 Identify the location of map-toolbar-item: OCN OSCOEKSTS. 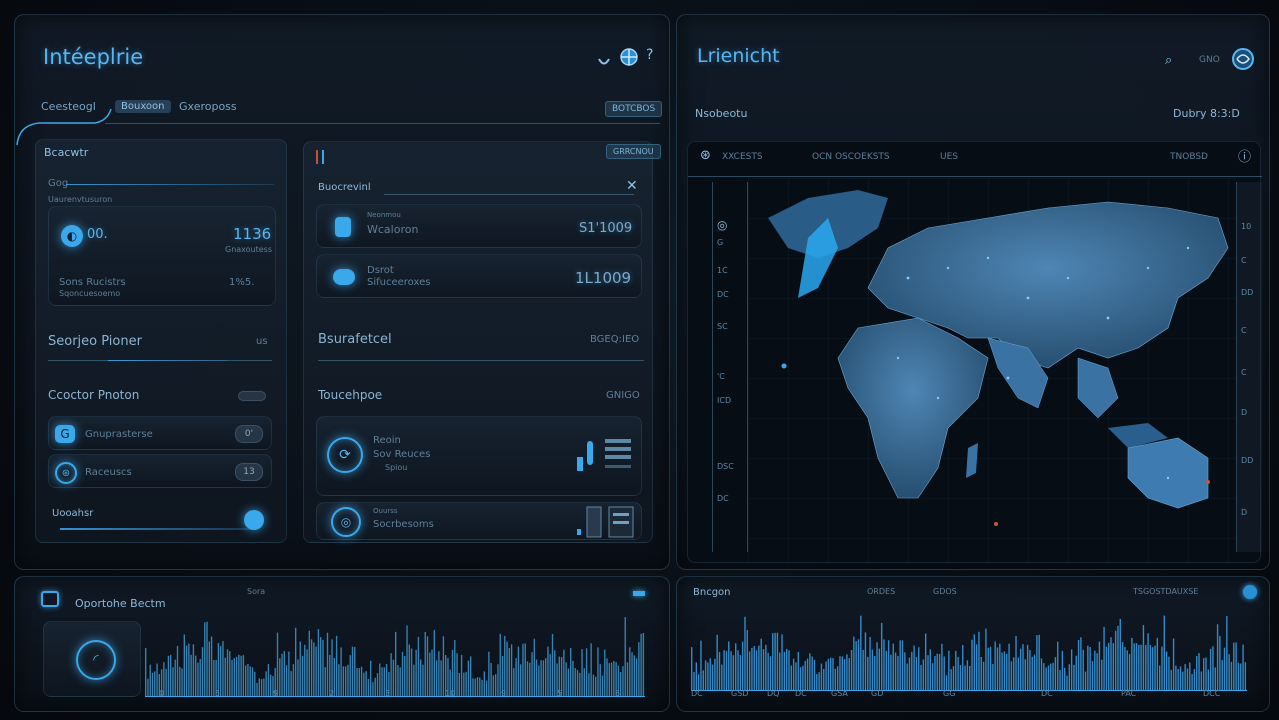
(851, 157).